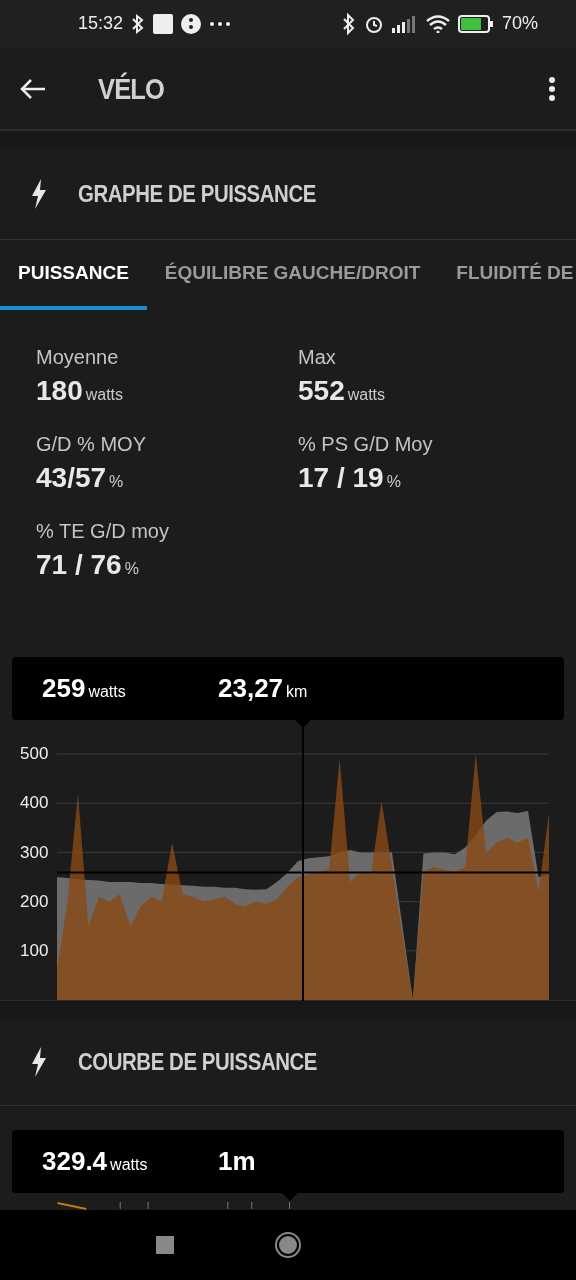 The width and height of the screenshot is (576, 1280). What do you see at coordinates (263, 688) in the screenshot?
I see `tooltip-value: 23,27 km` at bounding box center [263, 688].